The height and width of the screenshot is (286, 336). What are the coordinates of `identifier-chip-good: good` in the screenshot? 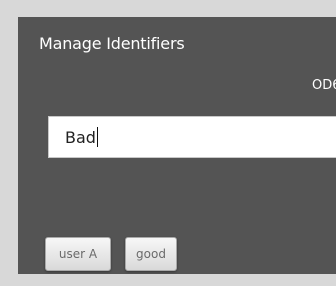 It's located at (151, 254).